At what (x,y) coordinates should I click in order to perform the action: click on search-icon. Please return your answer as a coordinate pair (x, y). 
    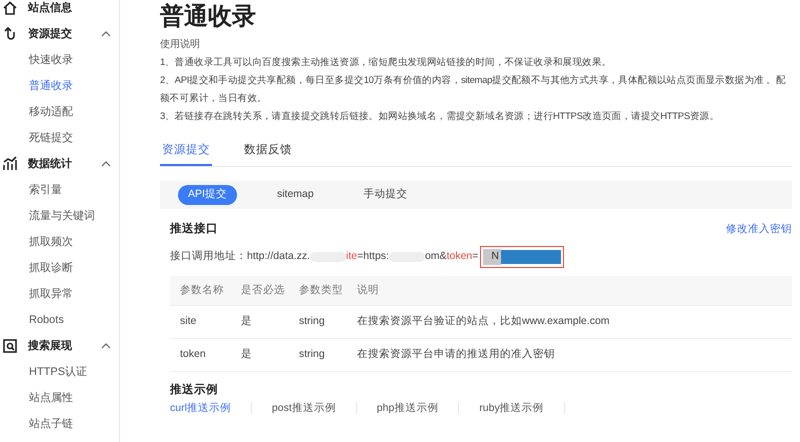
    Looking at the image, I should click on (10, 346).